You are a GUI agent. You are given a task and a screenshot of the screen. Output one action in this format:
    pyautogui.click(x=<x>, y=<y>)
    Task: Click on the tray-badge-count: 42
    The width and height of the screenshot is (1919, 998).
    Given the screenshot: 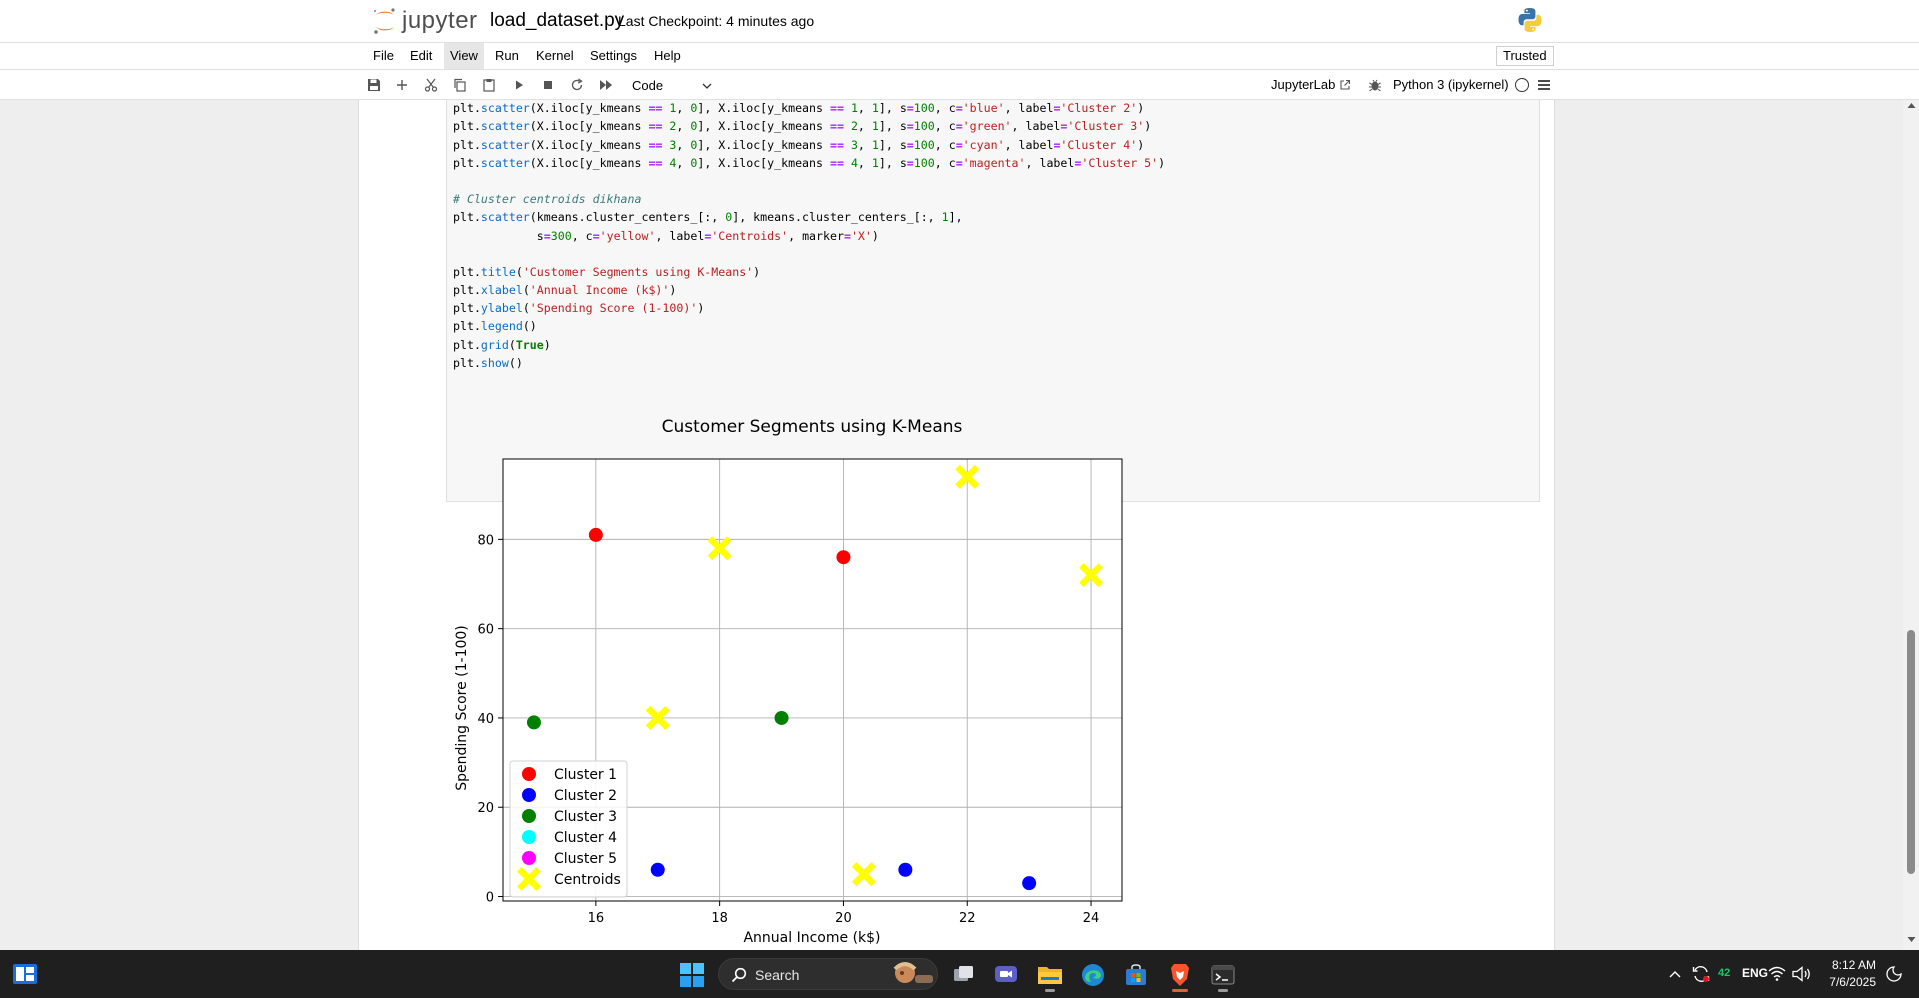 What is the action you would take?
    pyautogui.click(x=1724, y=973)
    